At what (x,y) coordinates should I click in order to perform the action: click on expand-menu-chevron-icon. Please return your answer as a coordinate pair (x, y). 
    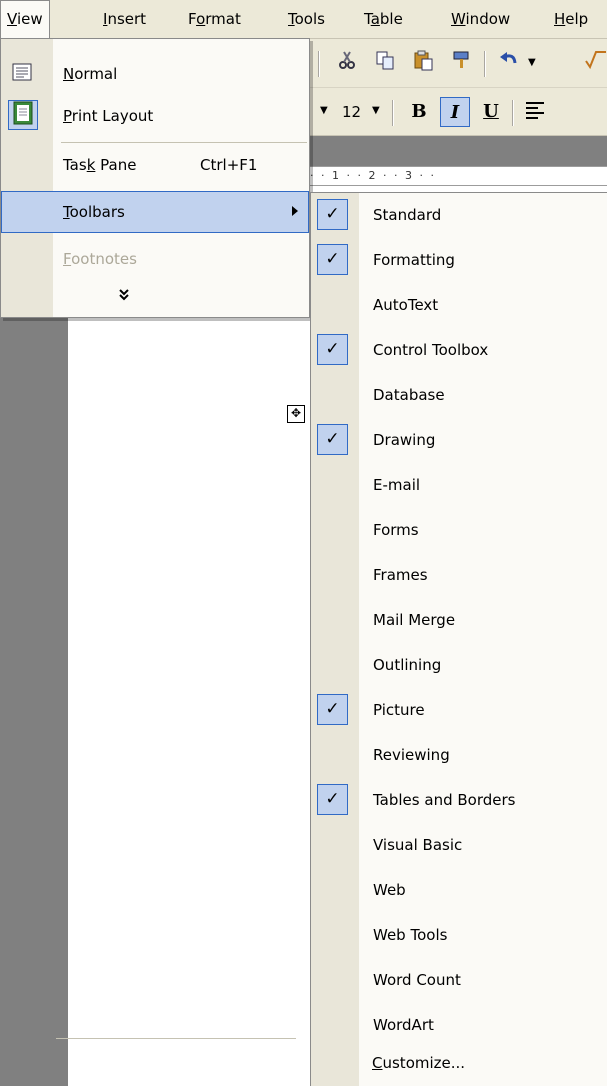
    Looking at the image, I should click on (124, 298).